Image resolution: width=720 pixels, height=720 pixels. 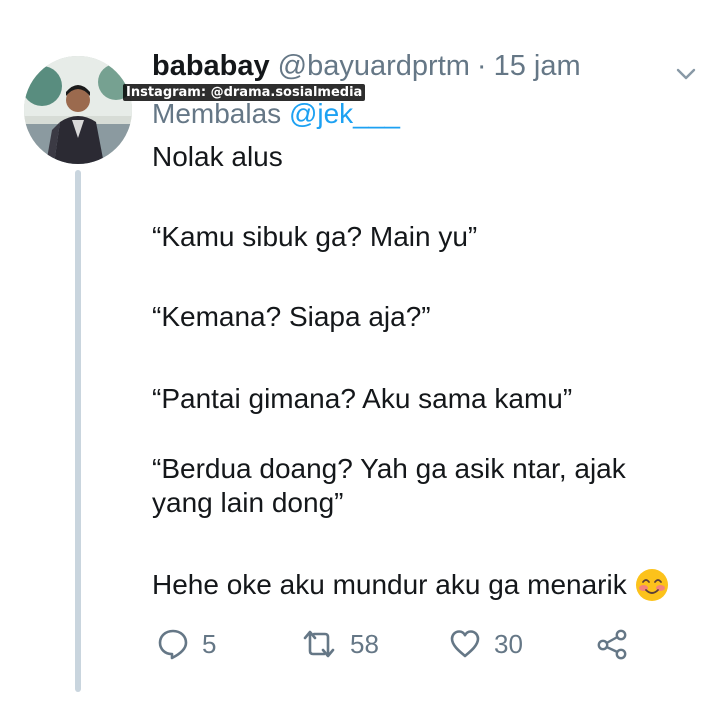 I want to click on reply-button: 5, so click(x=186, y=644).